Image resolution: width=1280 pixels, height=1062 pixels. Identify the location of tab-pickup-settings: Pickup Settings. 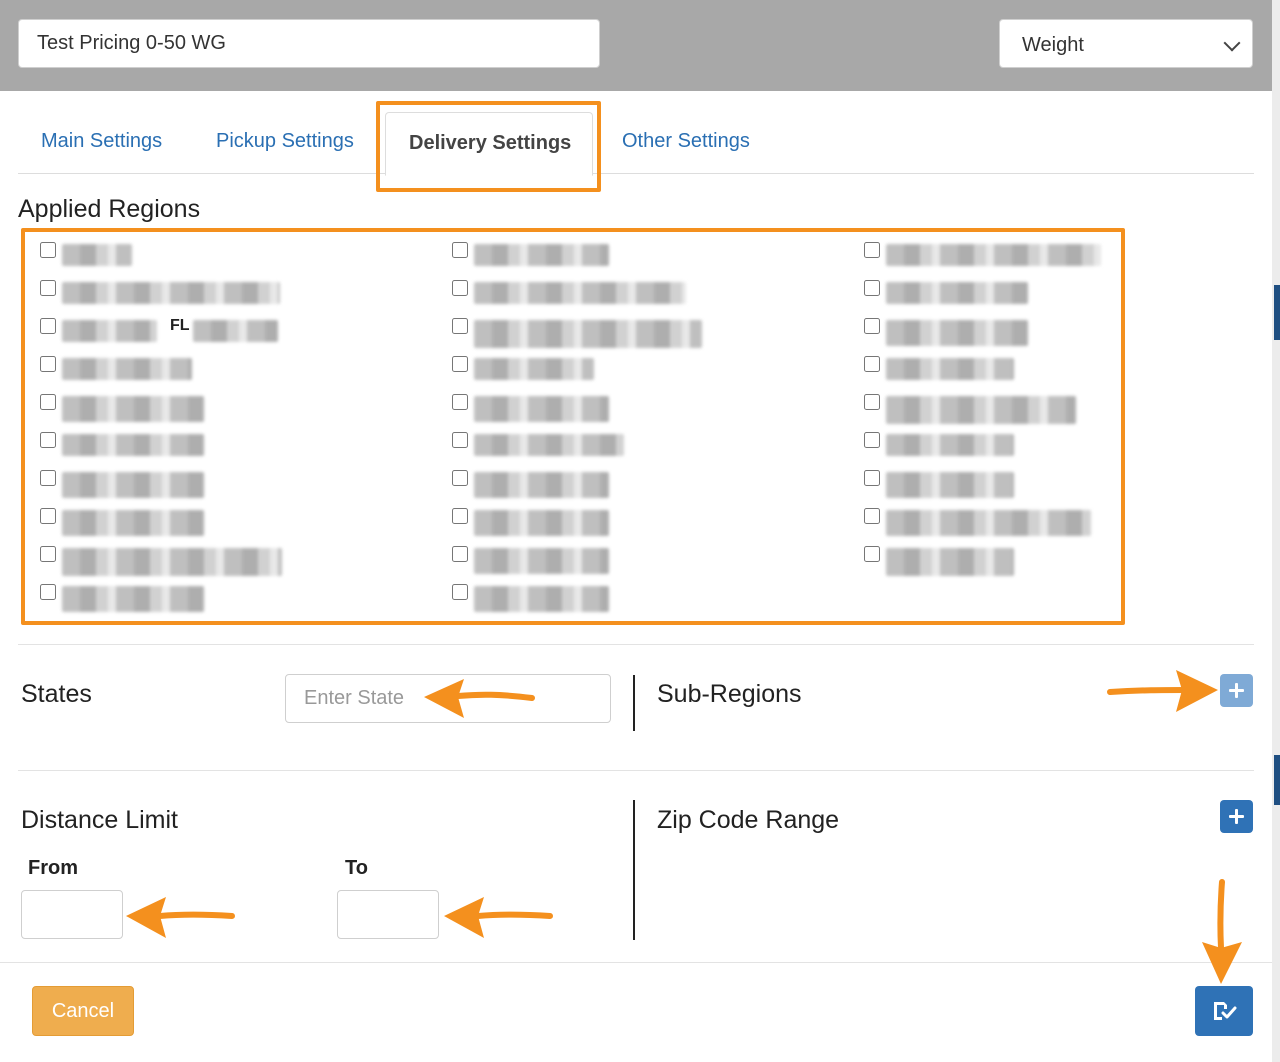
(285, 141).